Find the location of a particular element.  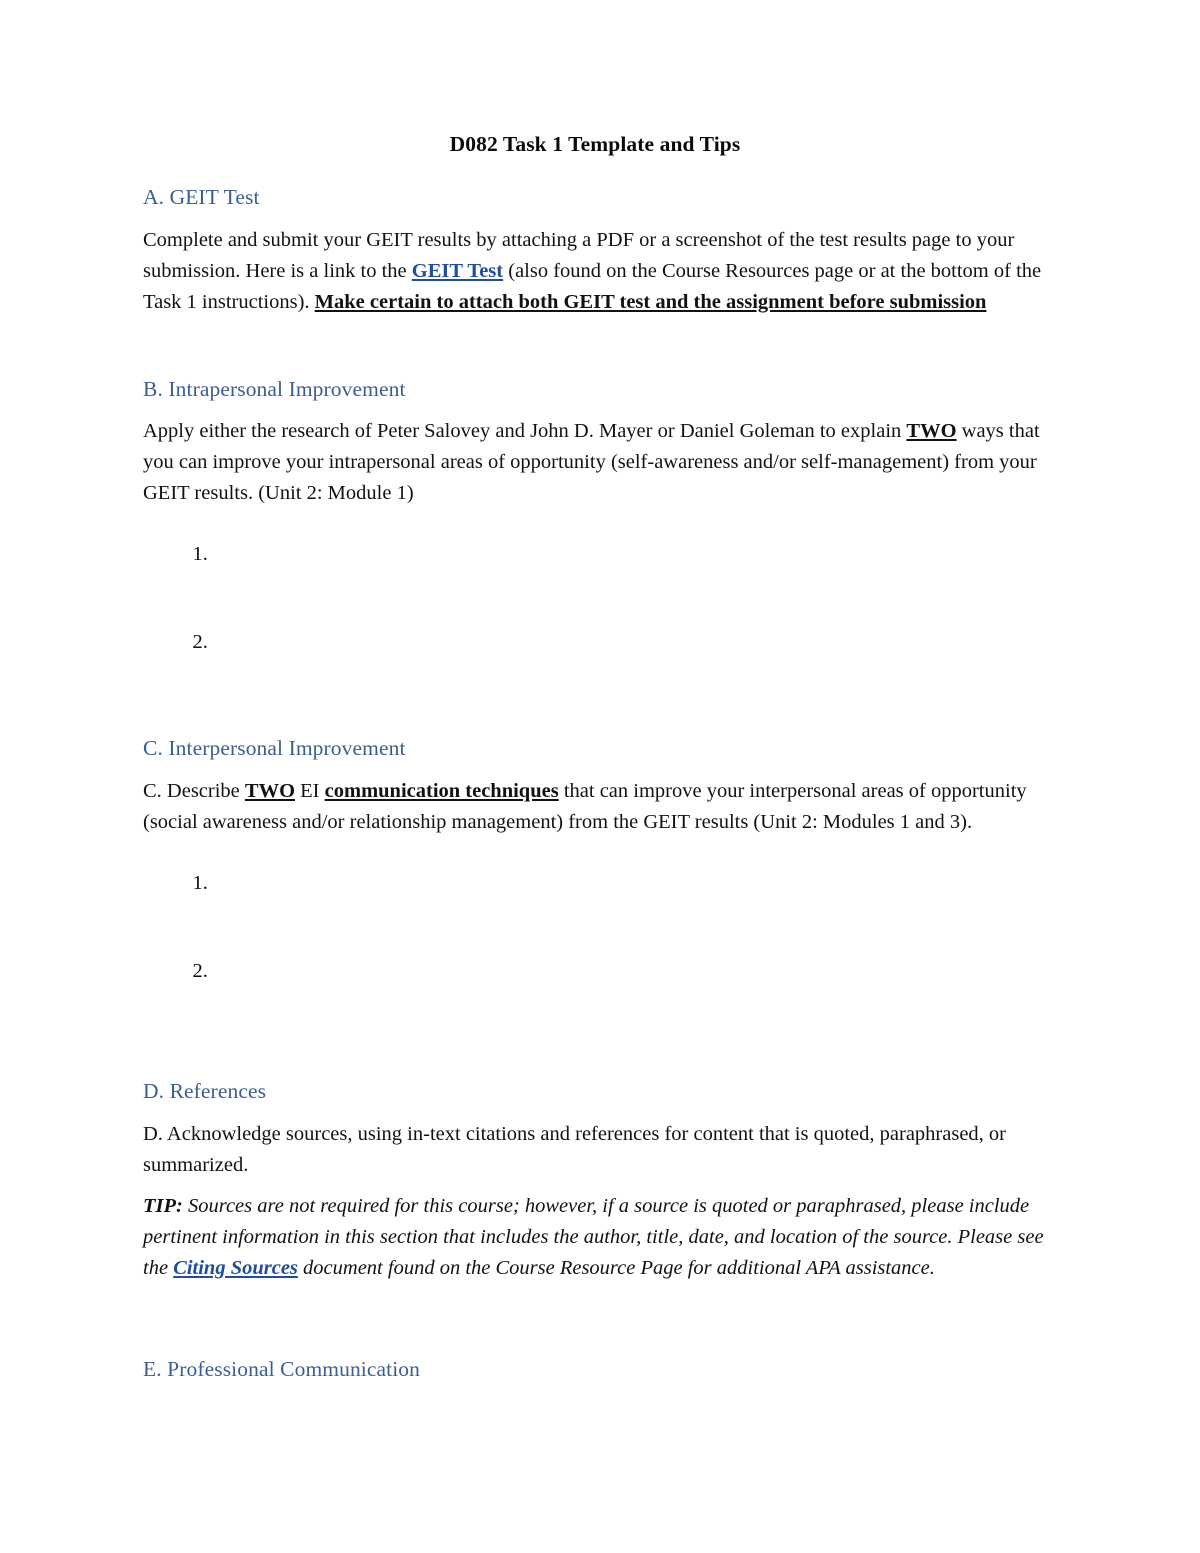

citing-sources-link: Citing Sources is located at coordinates (235, 1268).